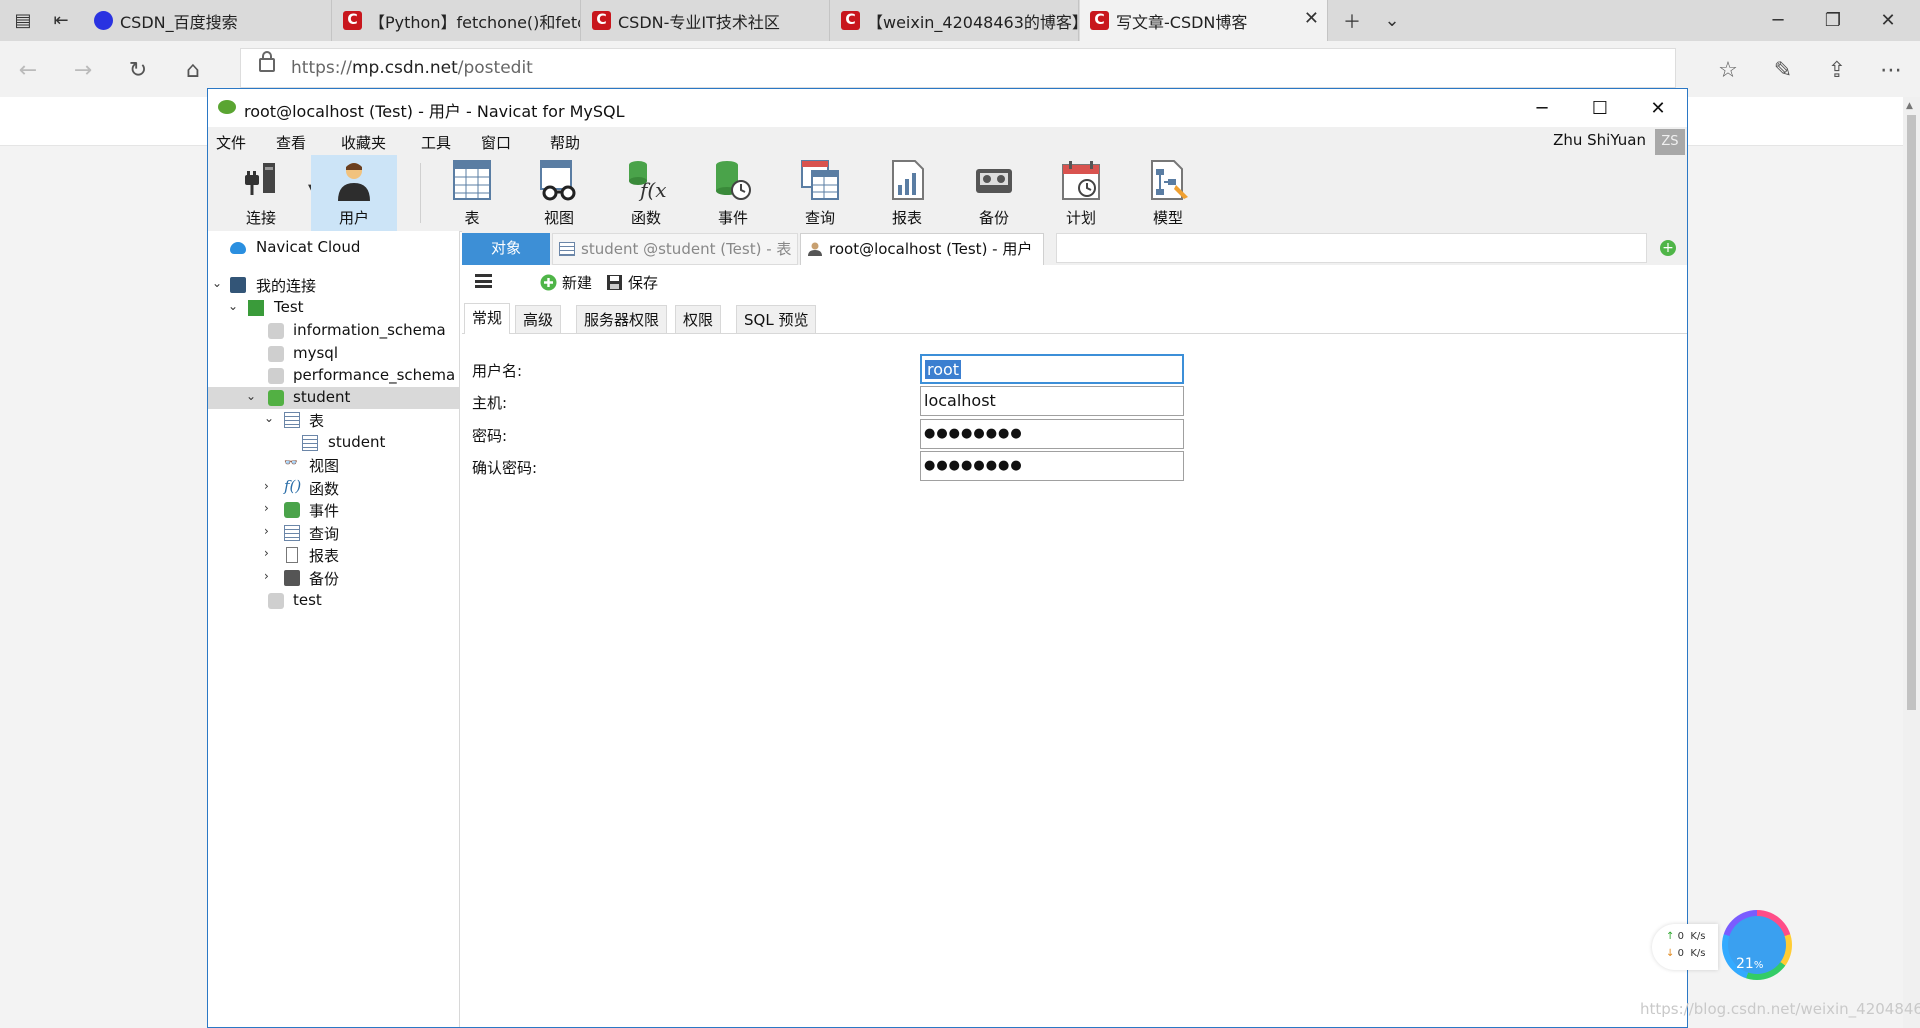 The width and height of the screenshot is (1920, 1028). What do you see at coordinates (1658, 108) in the screenshot?
I see `navicat-close-icon: ✕` at bounding box center [1658, 108].